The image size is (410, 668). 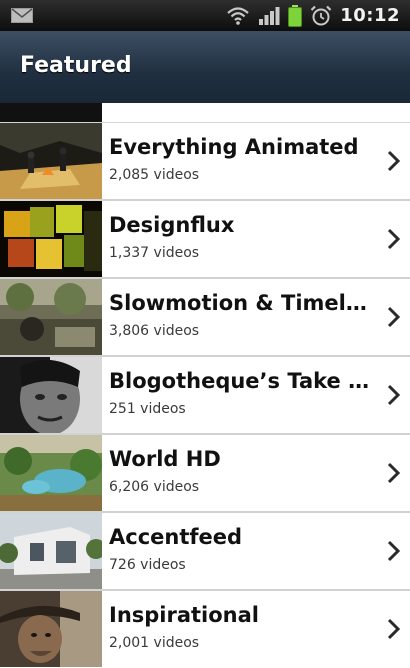 I want to click on video-count: 251 videos, so click(x=147, y=409).